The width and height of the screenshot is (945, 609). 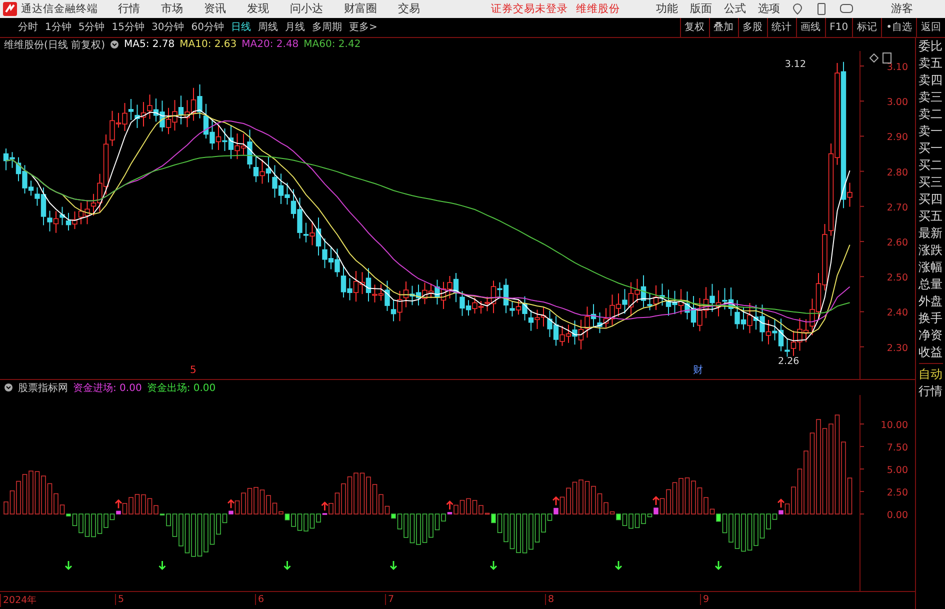 What do you see at coordinates (409, 8) in the screenshot?
I see `menu-item: 交易` at bounding box center [409, 8].